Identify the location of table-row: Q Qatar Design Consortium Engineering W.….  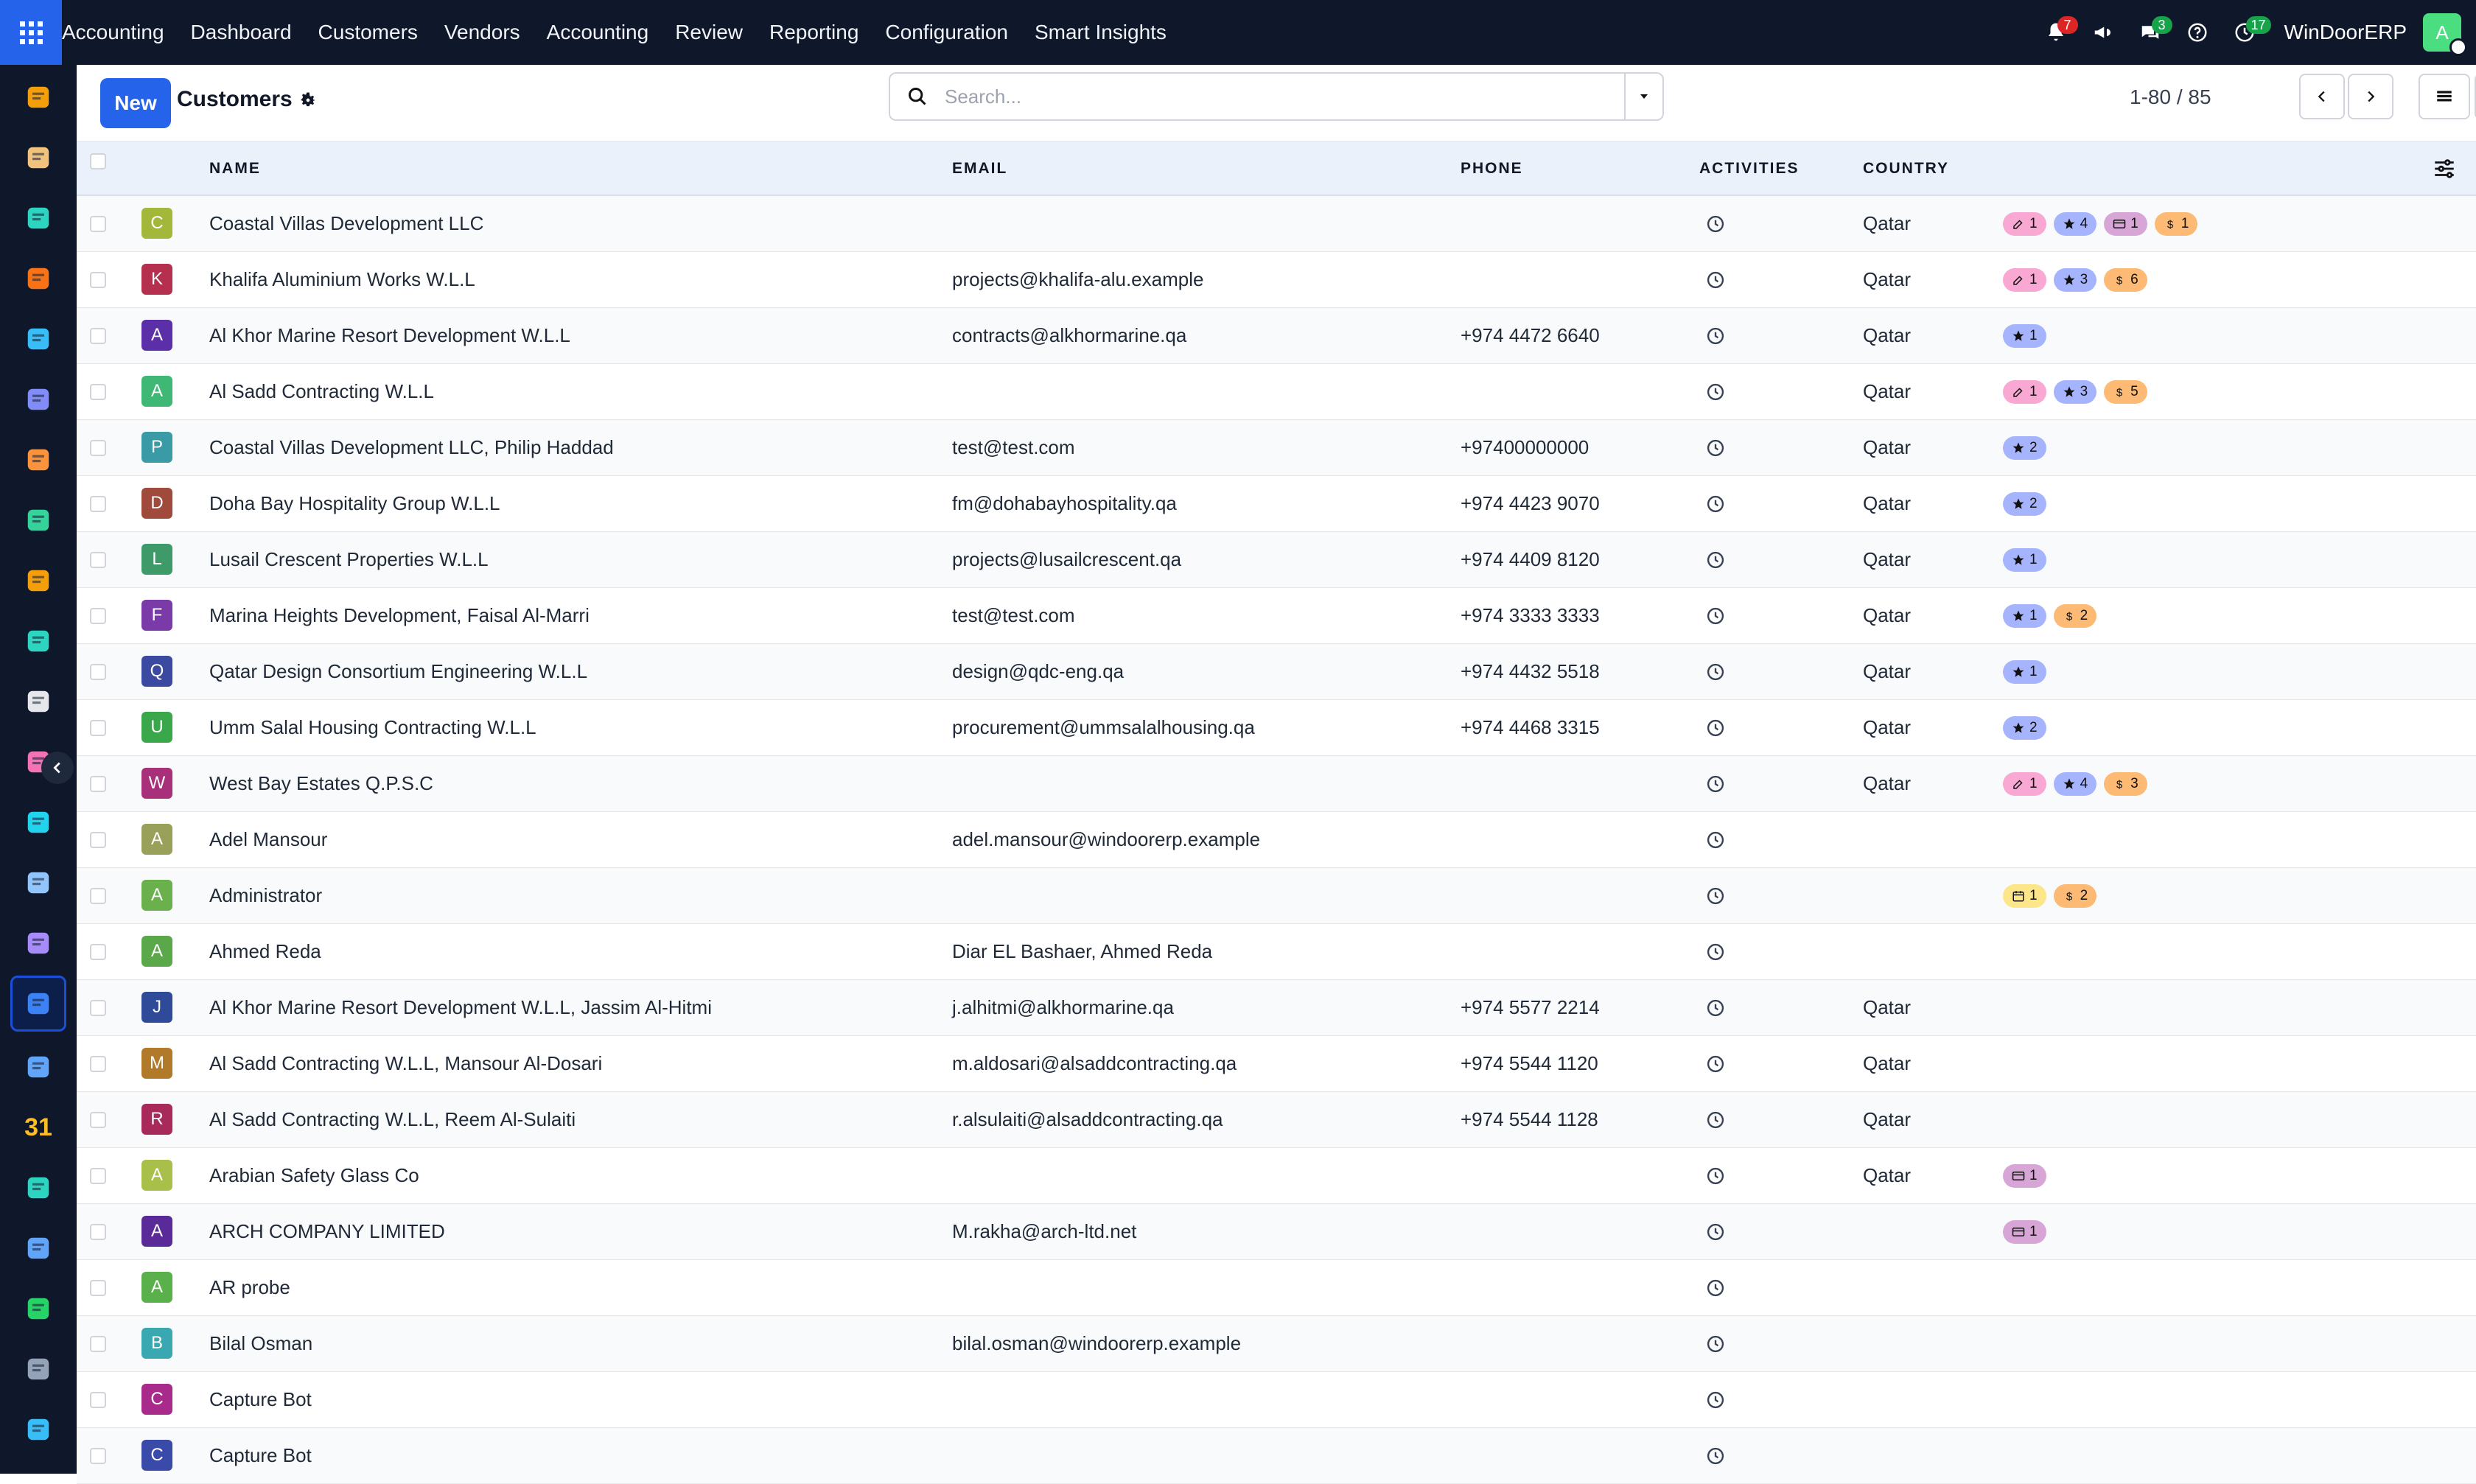
(1276, 672).